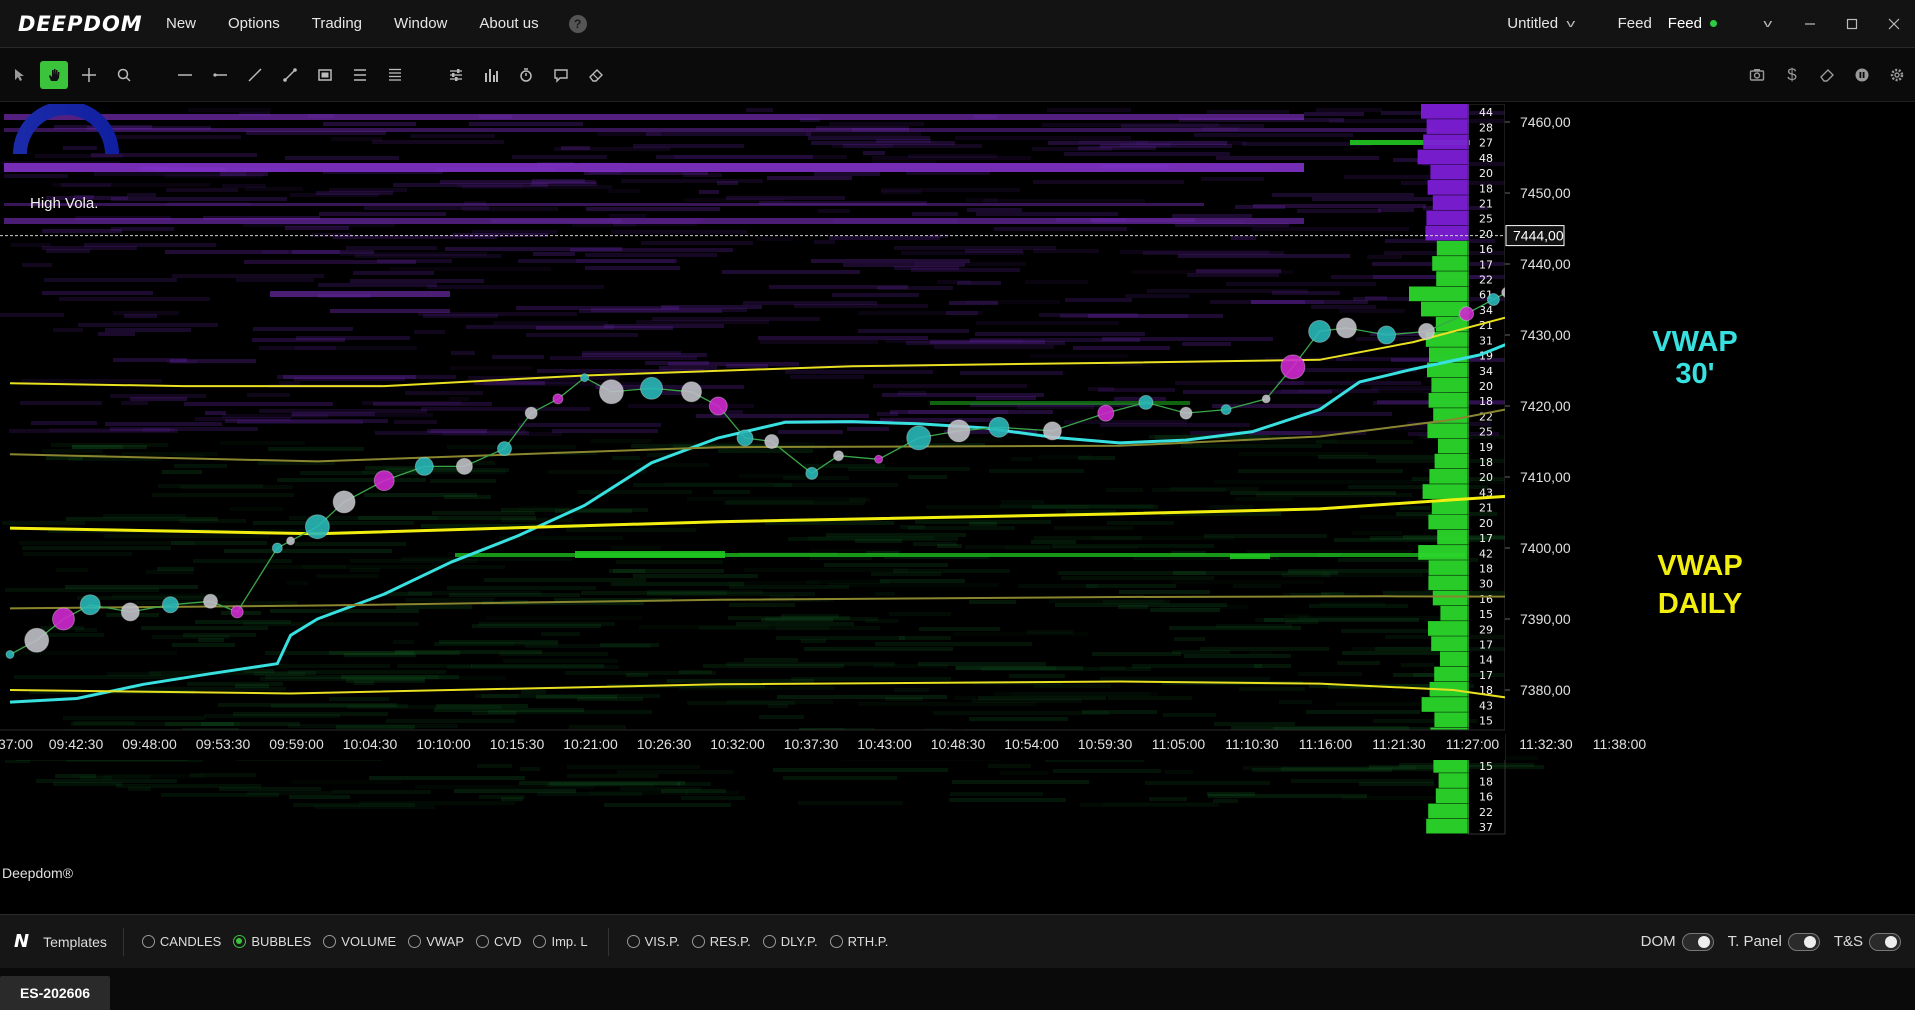  What do you see at coordinates (181, 23) in the screenshot?
I see `menu-new: New` at bounding box center [181, 23].